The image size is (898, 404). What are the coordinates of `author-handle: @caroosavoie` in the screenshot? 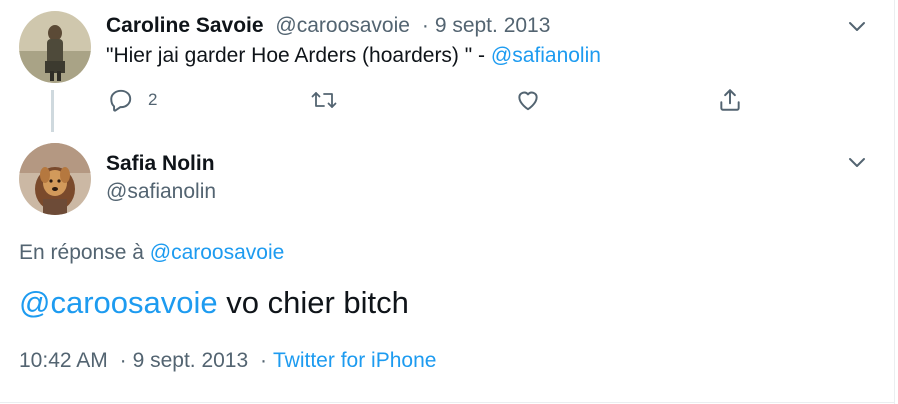 It's located at (342, 25).